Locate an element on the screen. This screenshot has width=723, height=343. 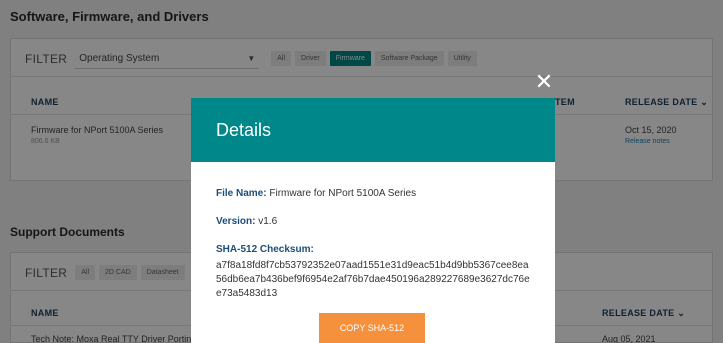
close-icon: ✕ is located at coordinates (544, 82).